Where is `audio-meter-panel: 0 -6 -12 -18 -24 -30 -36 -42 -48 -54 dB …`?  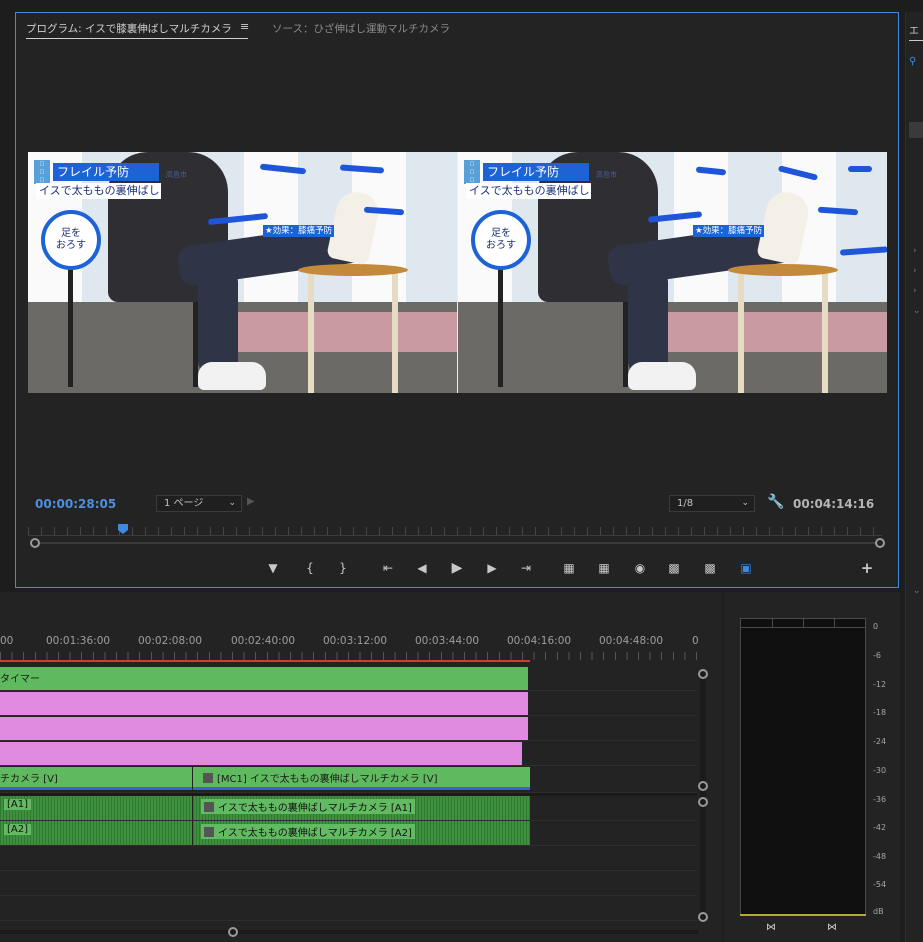 audio-meter-panel: 0 -6 -12 -18 -24 -30 -36 -42 -48 -54 dB … is located at coordinates (812, 767).